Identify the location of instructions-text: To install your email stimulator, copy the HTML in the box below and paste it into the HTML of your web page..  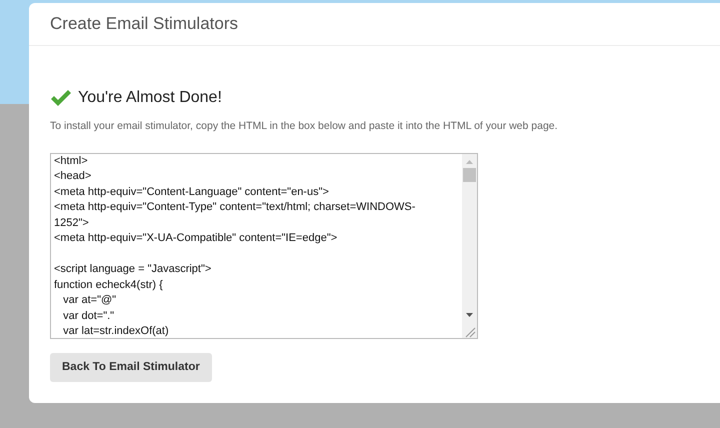
(304, 126).